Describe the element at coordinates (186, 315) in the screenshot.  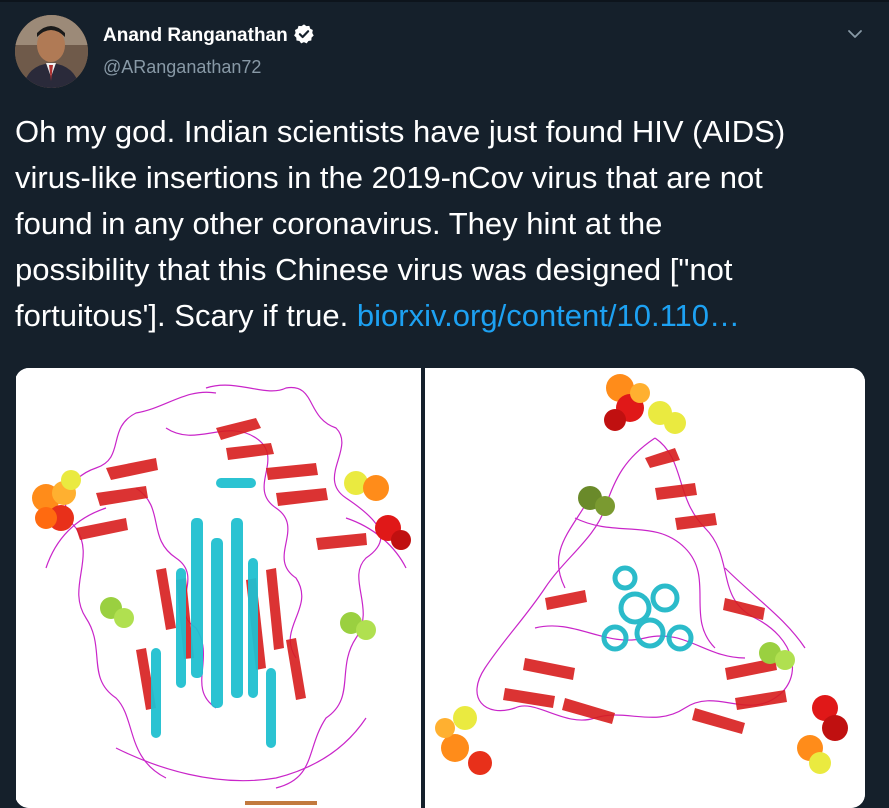
I see `tweet-text-fragment: fortuitous']. Scary if true.` at that location.